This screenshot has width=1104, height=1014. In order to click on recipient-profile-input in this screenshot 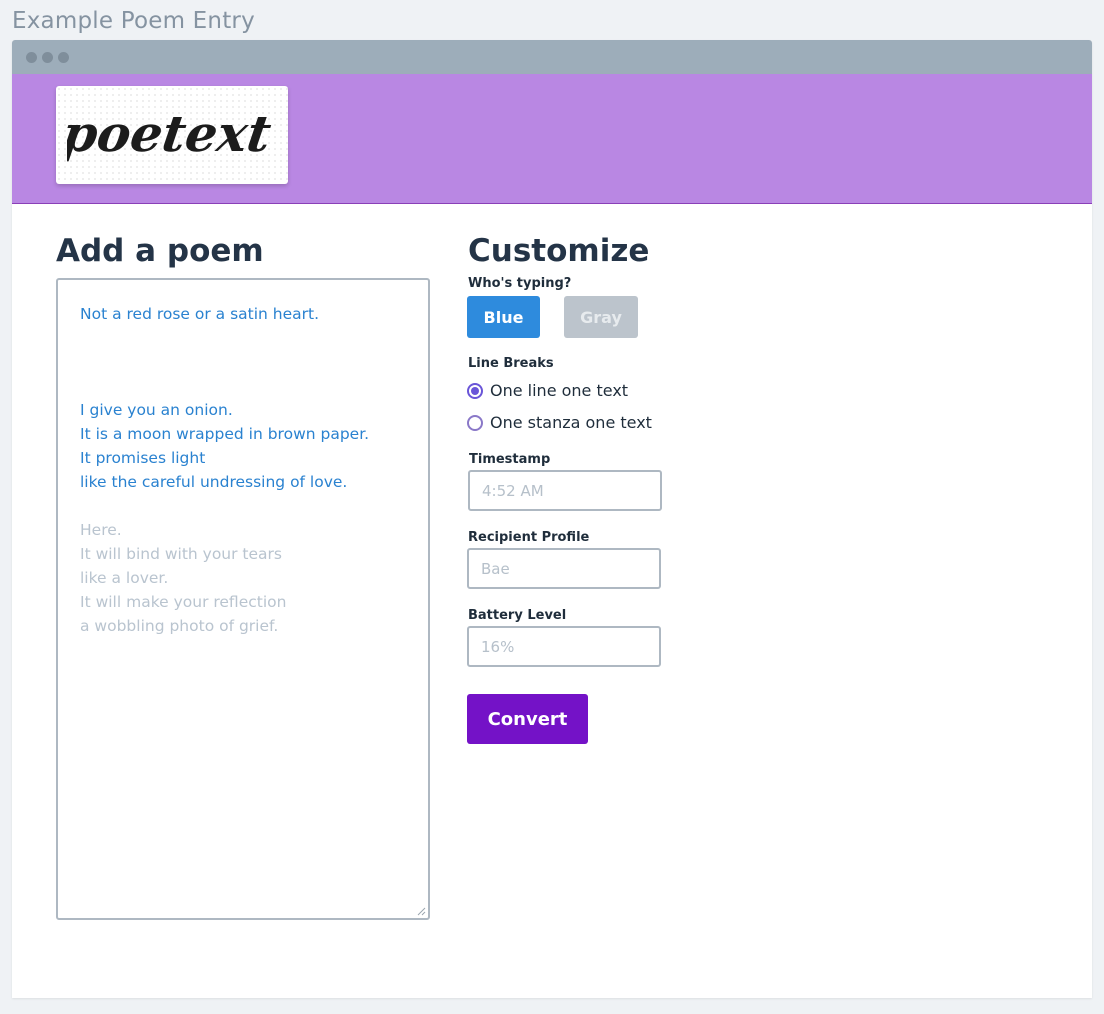, I will do `click(564, 568)`.